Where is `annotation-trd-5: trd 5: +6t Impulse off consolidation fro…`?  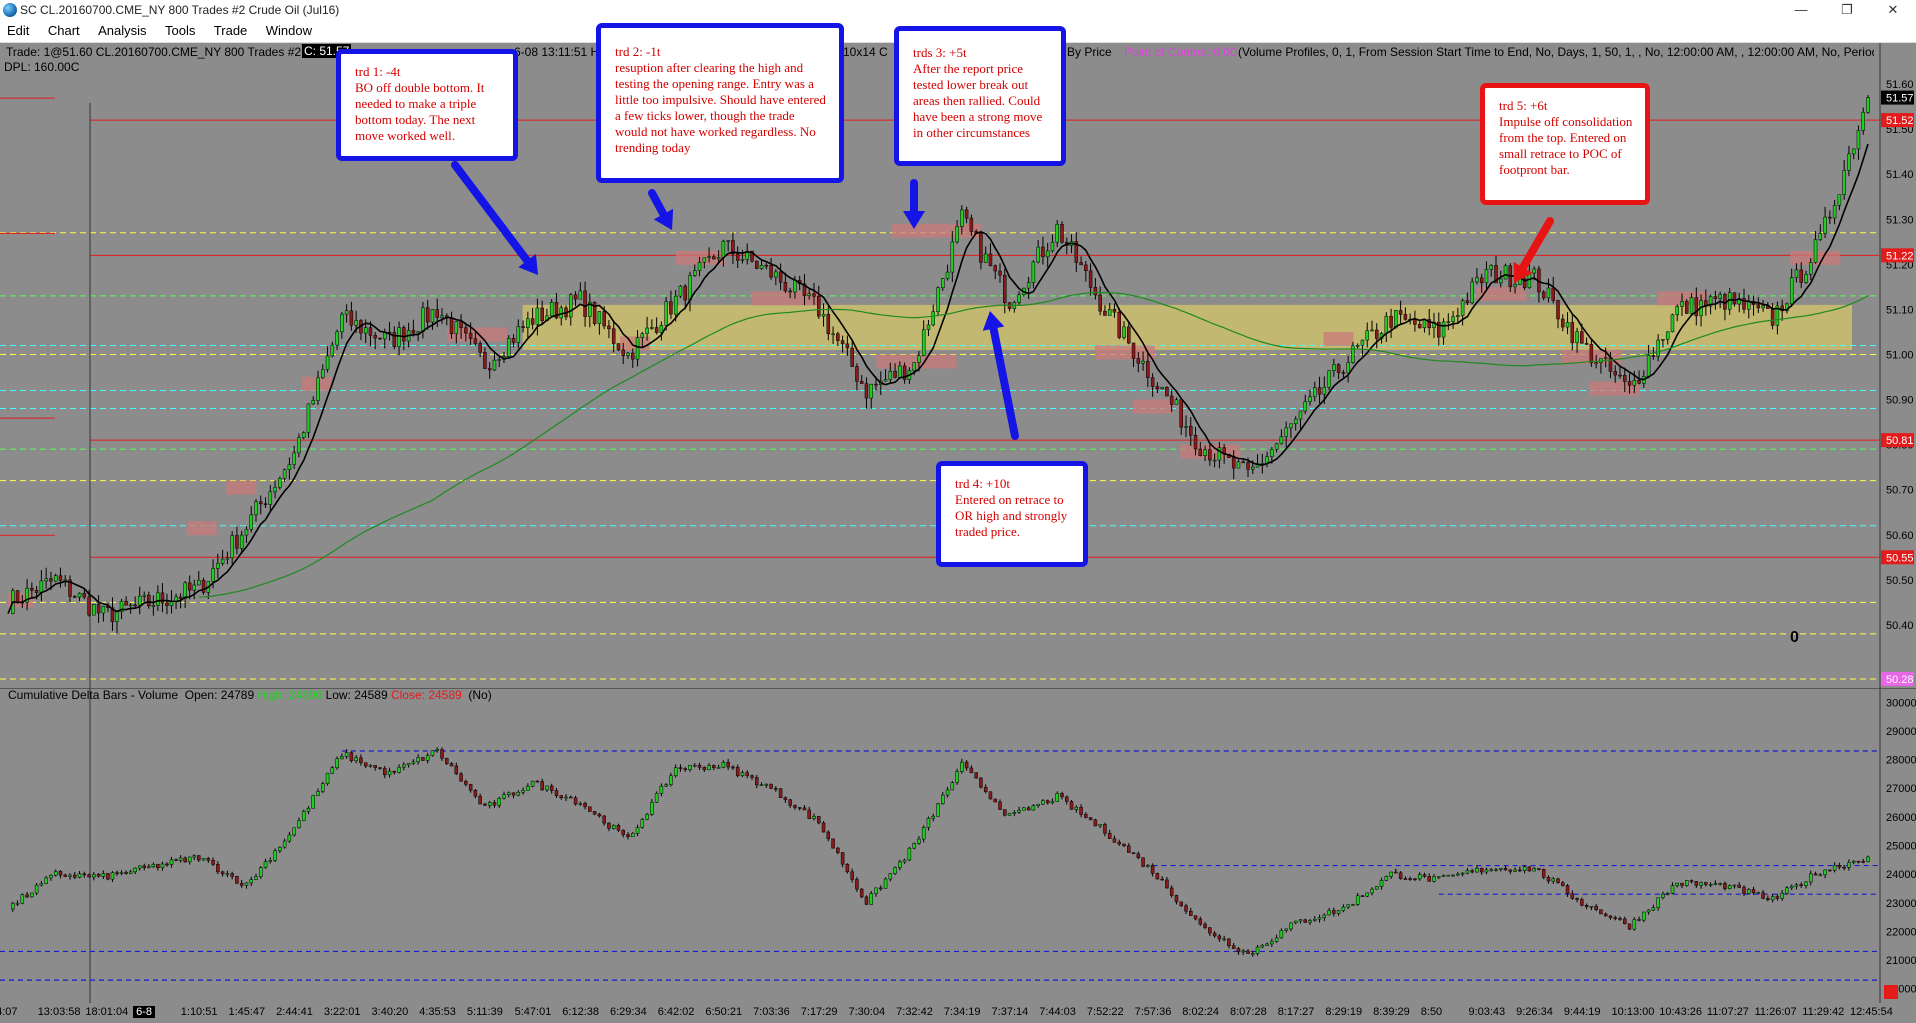
annotation-trd-5: trd 5: +6t Impulse off consolidation fro… is located at coordinates (1565, 144).